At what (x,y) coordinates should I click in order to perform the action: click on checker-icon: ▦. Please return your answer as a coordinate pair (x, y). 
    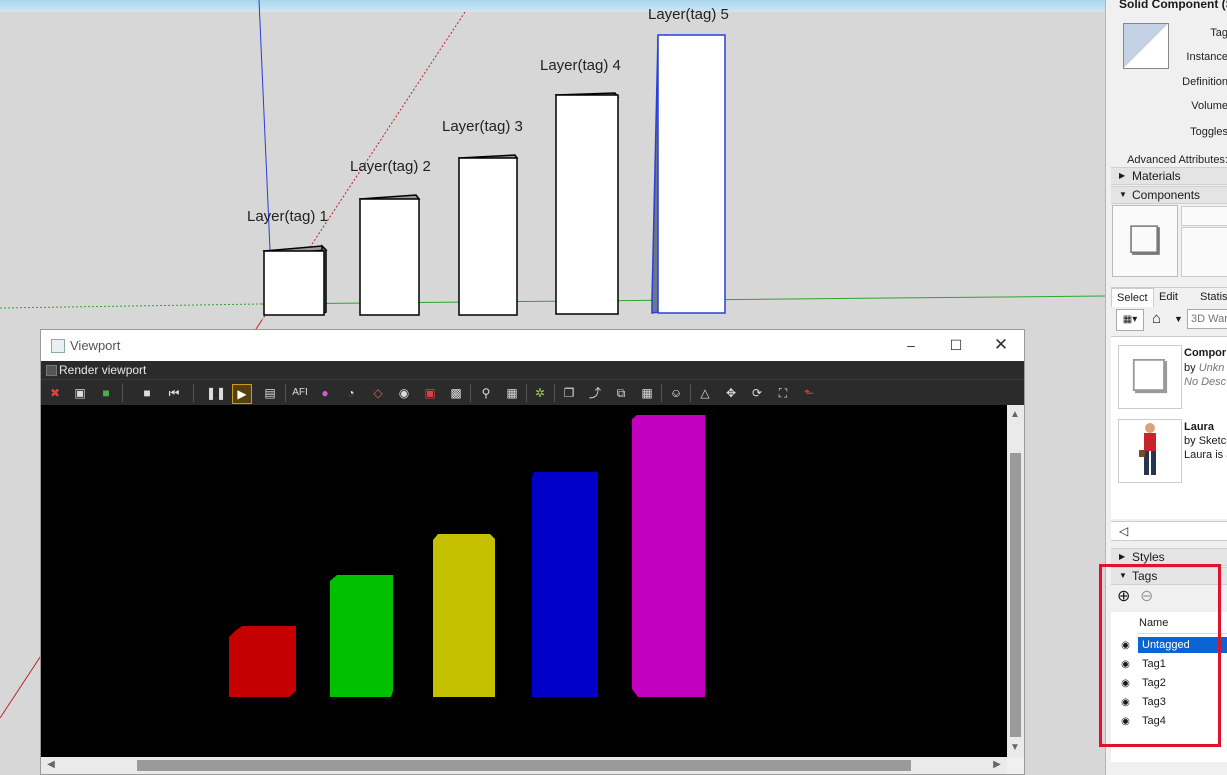
    Looking at the image, I should click on (647, 393).